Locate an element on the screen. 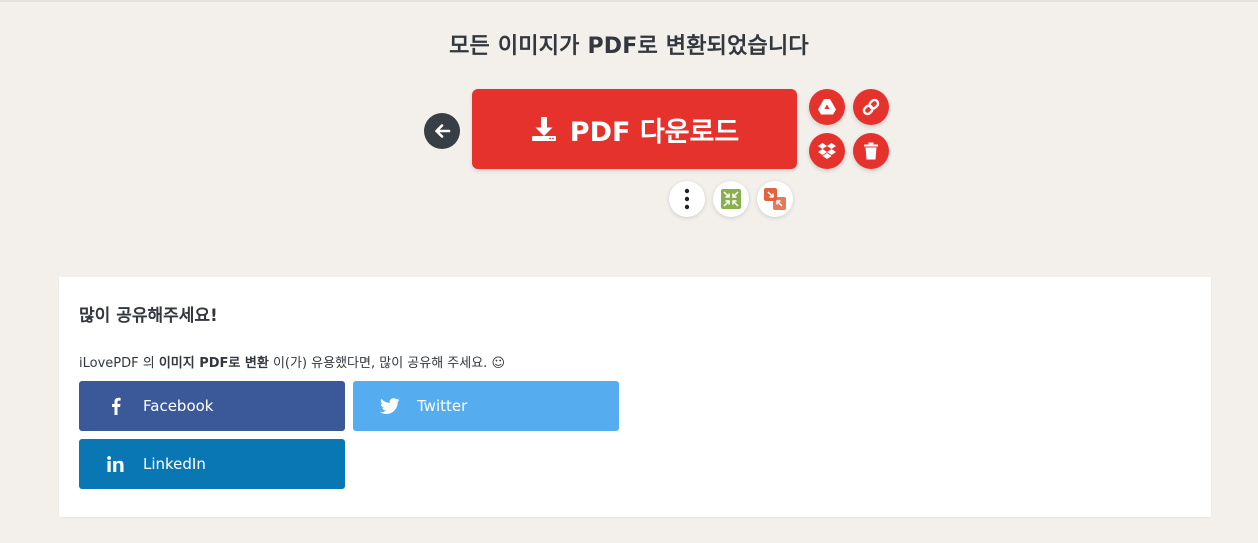 The image size is (1258, 543). more-options-button is located at coordinates (687, 199).